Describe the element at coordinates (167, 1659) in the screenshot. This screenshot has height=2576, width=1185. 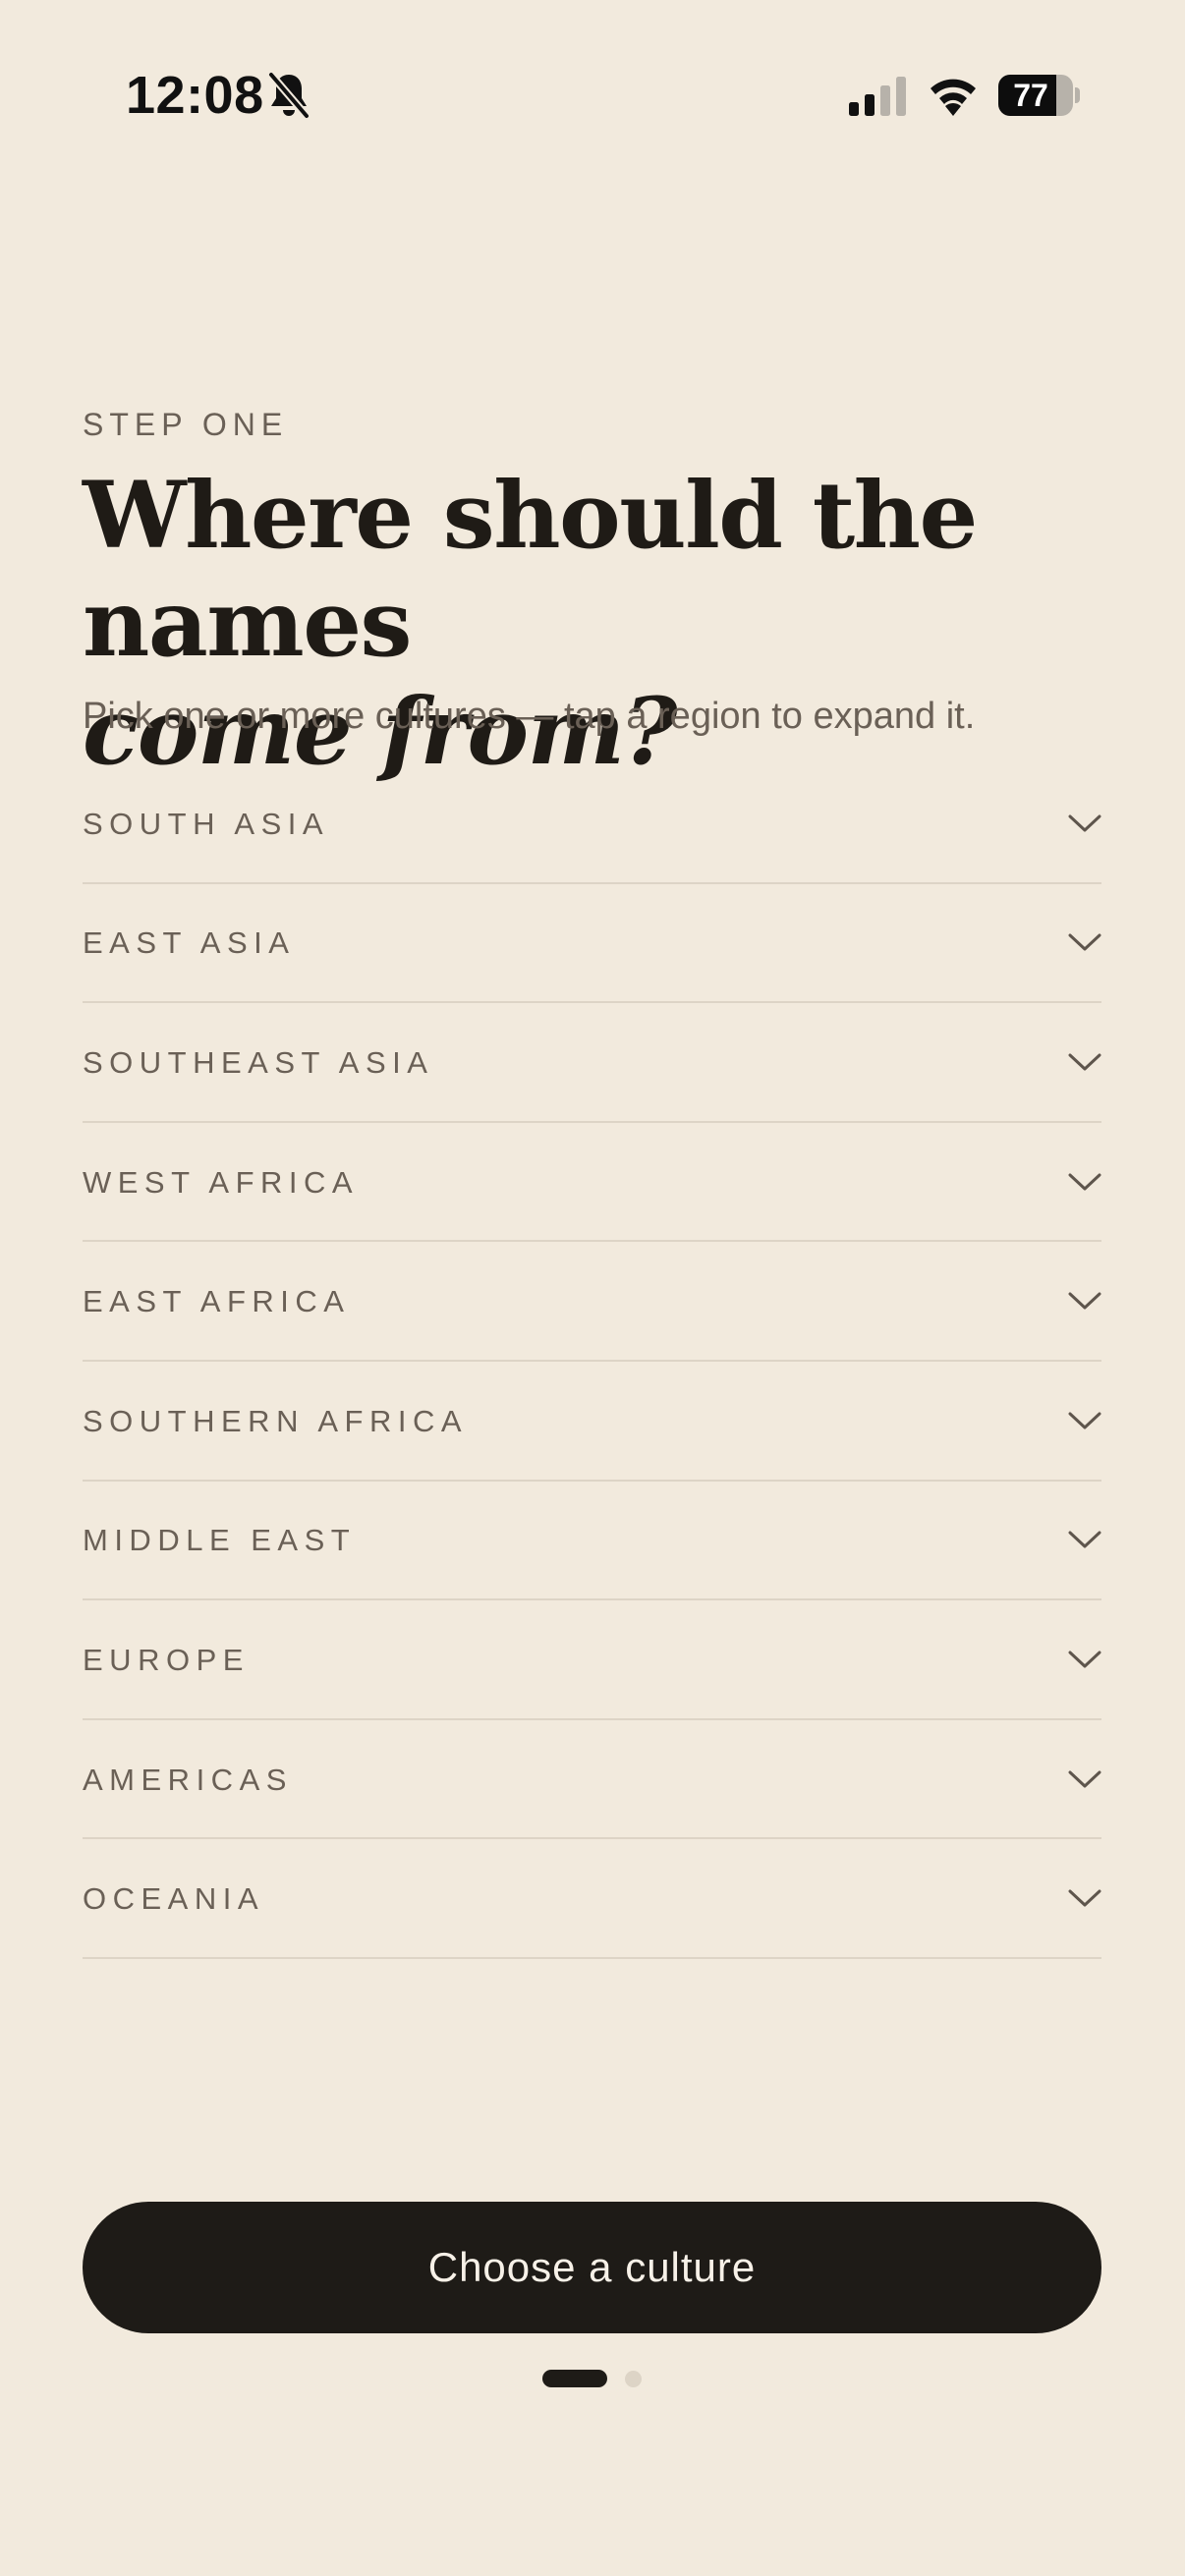
I see `region-label: EUROPE` at that location.